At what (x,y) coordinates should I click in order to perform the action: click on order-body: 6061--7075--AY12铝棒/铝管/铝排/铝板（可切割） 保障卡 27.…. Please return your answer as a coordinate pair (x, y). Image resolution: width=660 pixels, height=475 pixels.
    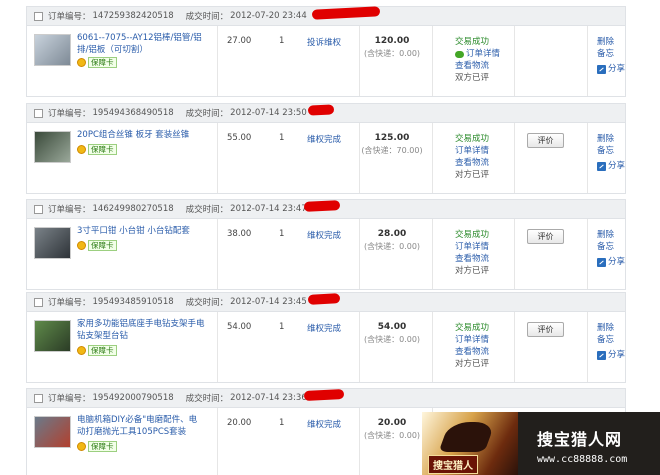
    Looking at the image, I should click on (326, 61).